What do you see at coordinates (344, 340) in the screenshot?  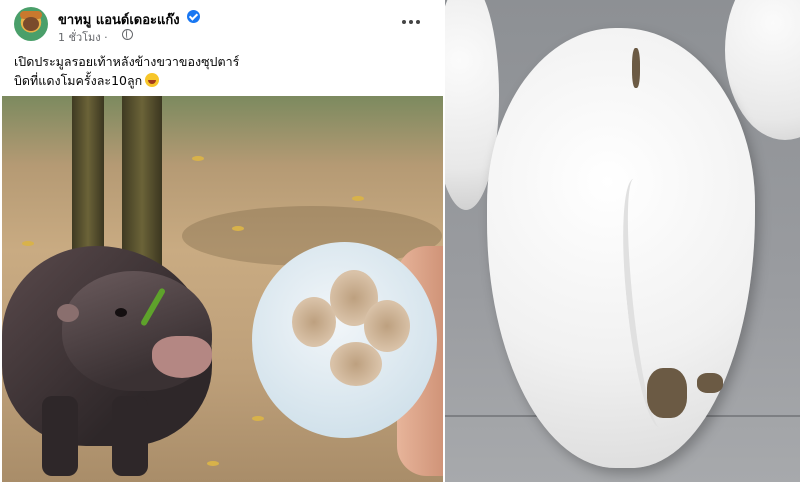 I see `plaster-footprint-cast` at bounding box center [344, 340].